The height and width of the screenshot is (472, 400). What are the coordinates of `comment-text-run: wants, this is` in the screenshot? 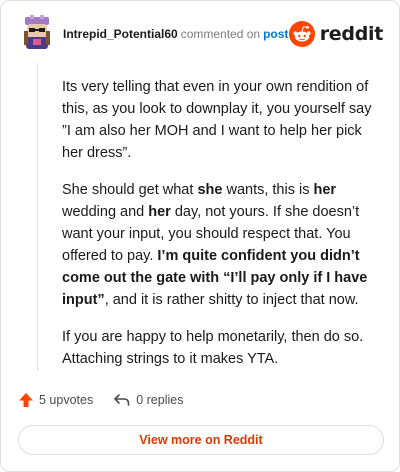 It's located at (268, 190).